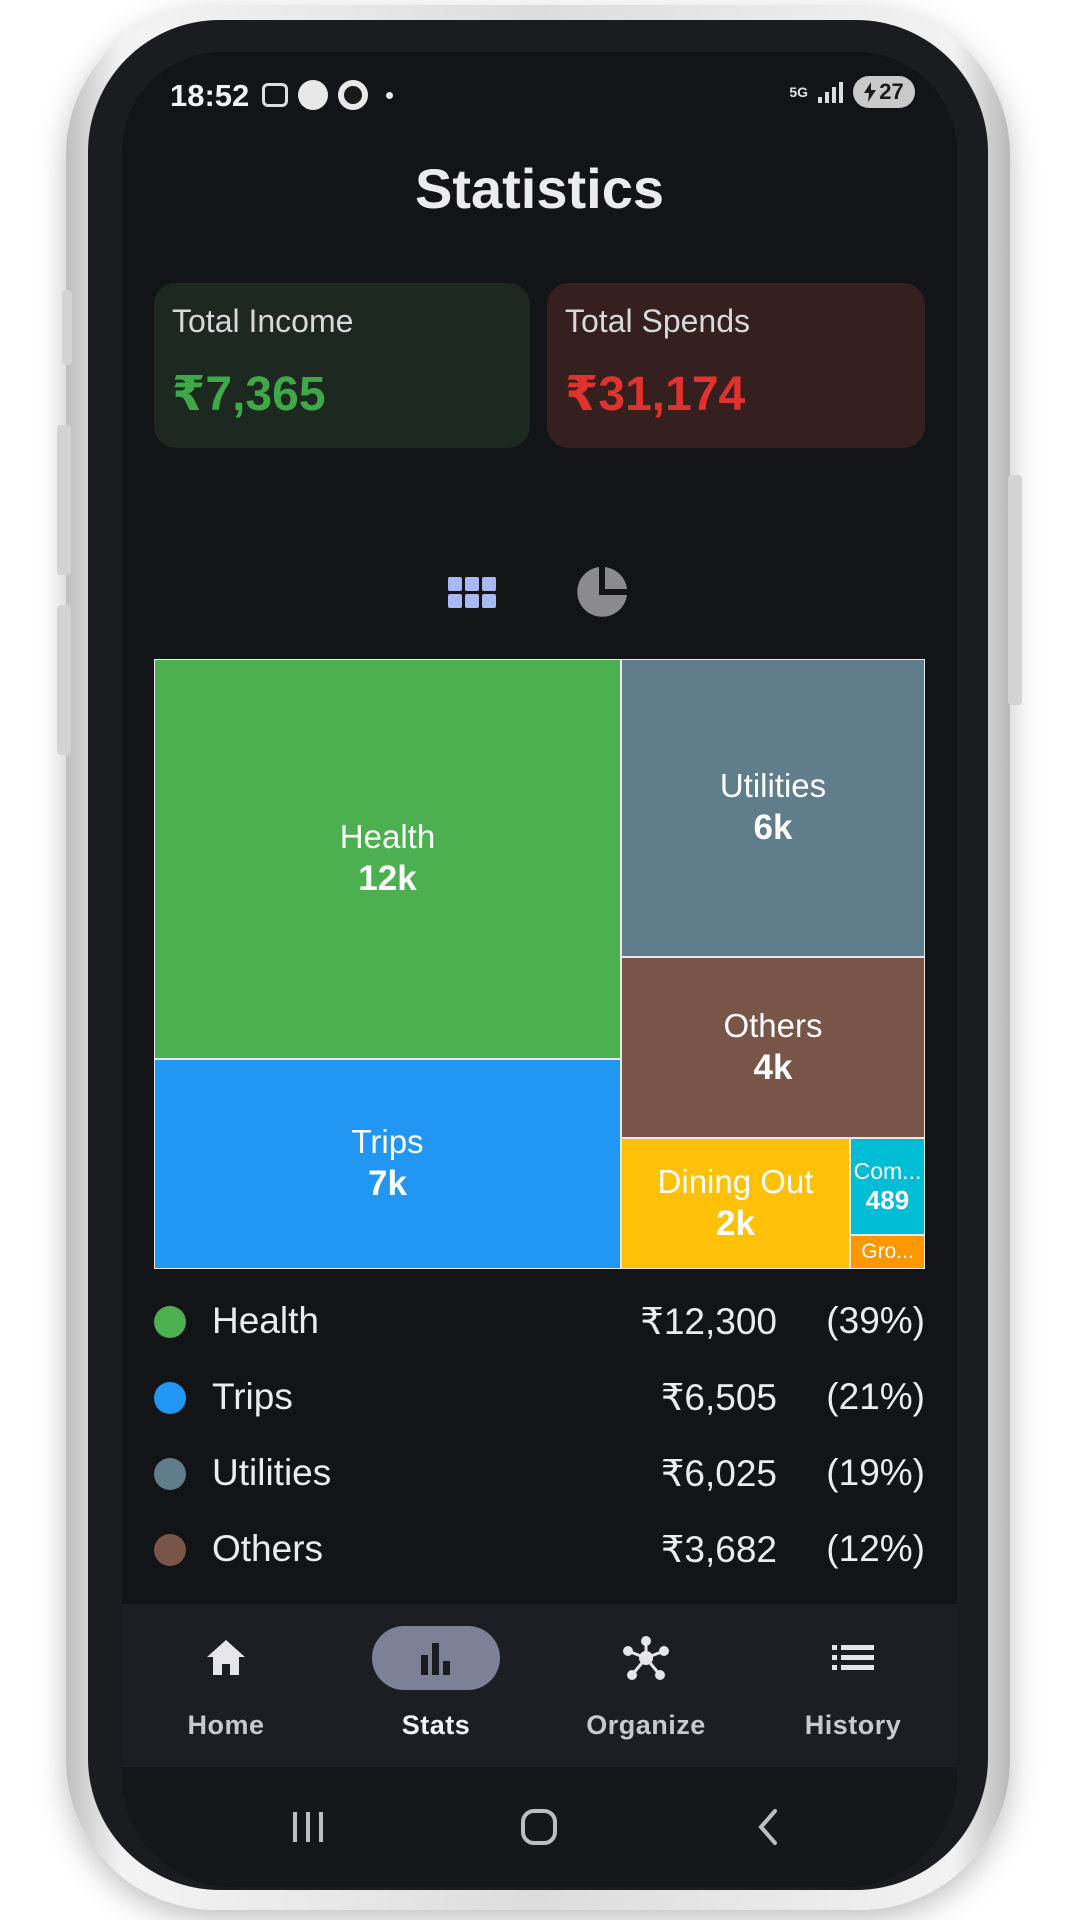 The width and height of the screenshot is (1080, 1920). I want to click on pie-view-toggle, so click(602, 592).